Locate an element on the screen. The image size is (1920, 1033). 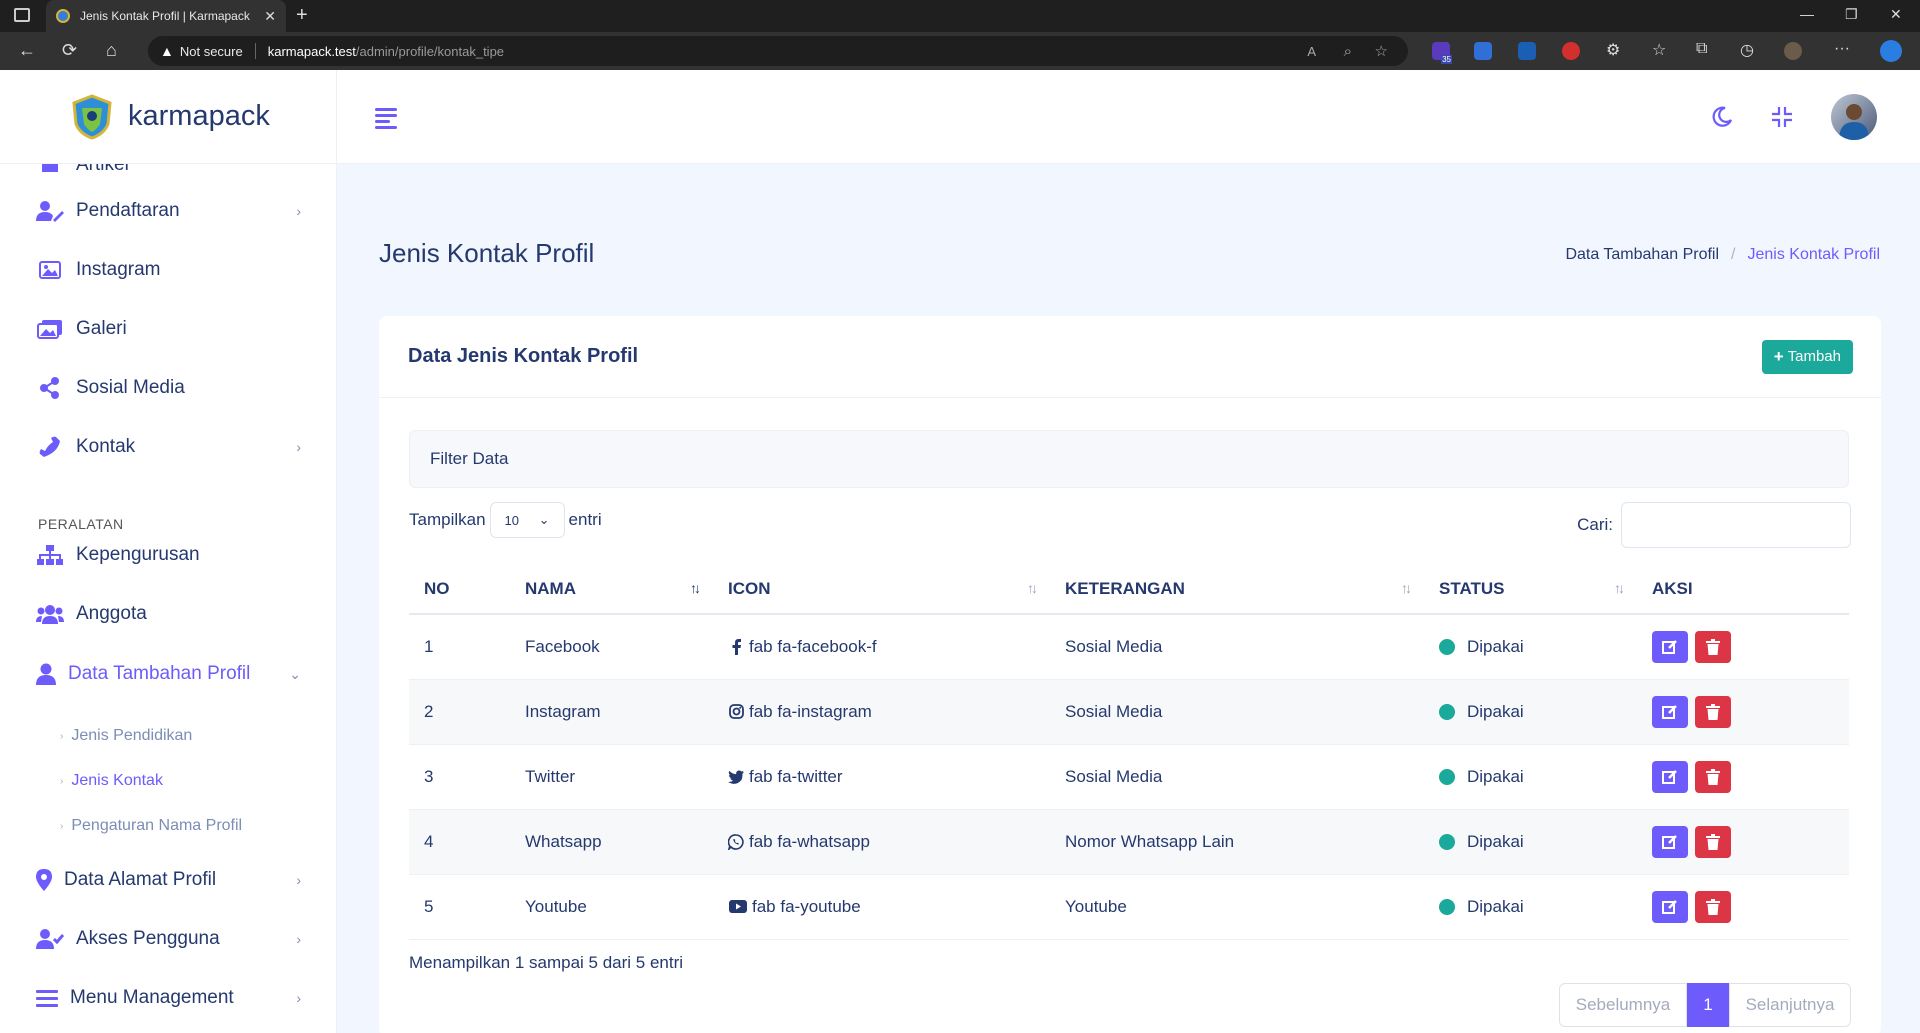
sitemap-icon is located at coordinates (50, 555).